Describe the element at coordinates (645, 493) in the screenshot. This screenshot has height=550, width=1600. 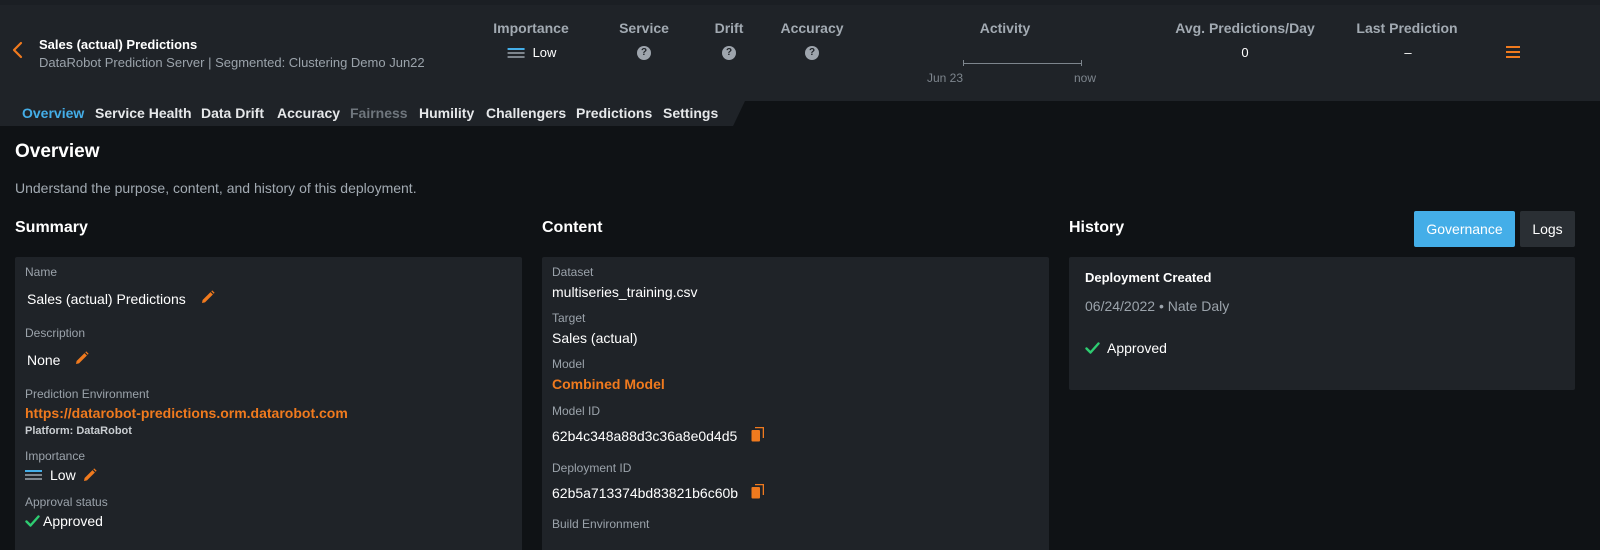
I see `deployment-id-value: 62b5a713374bd83821b6c60b` at that location.